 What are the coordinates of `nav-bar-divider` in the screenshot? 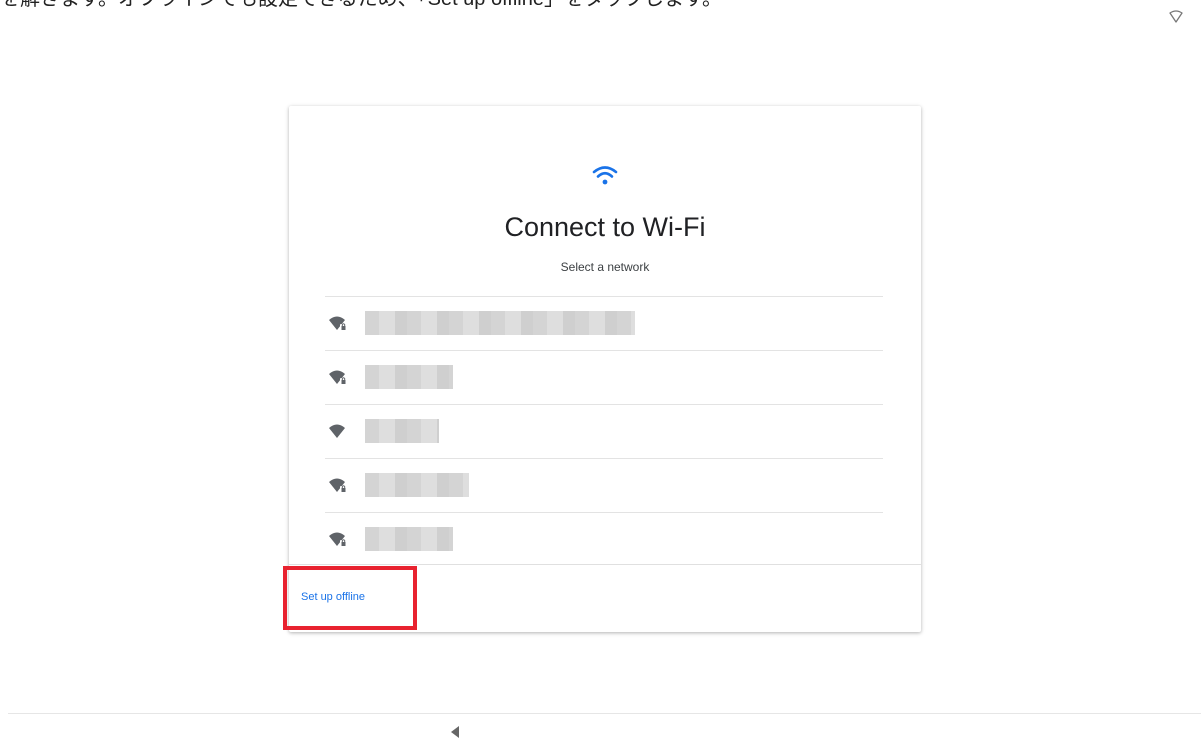 It's located at (604, 713).